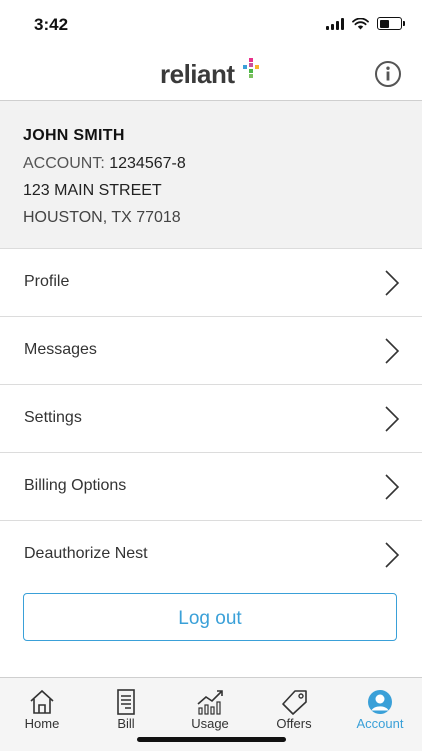 The width and height of the screenshot is (422, 751). I want to click on tab-usage: Usage, so click(210, 708).